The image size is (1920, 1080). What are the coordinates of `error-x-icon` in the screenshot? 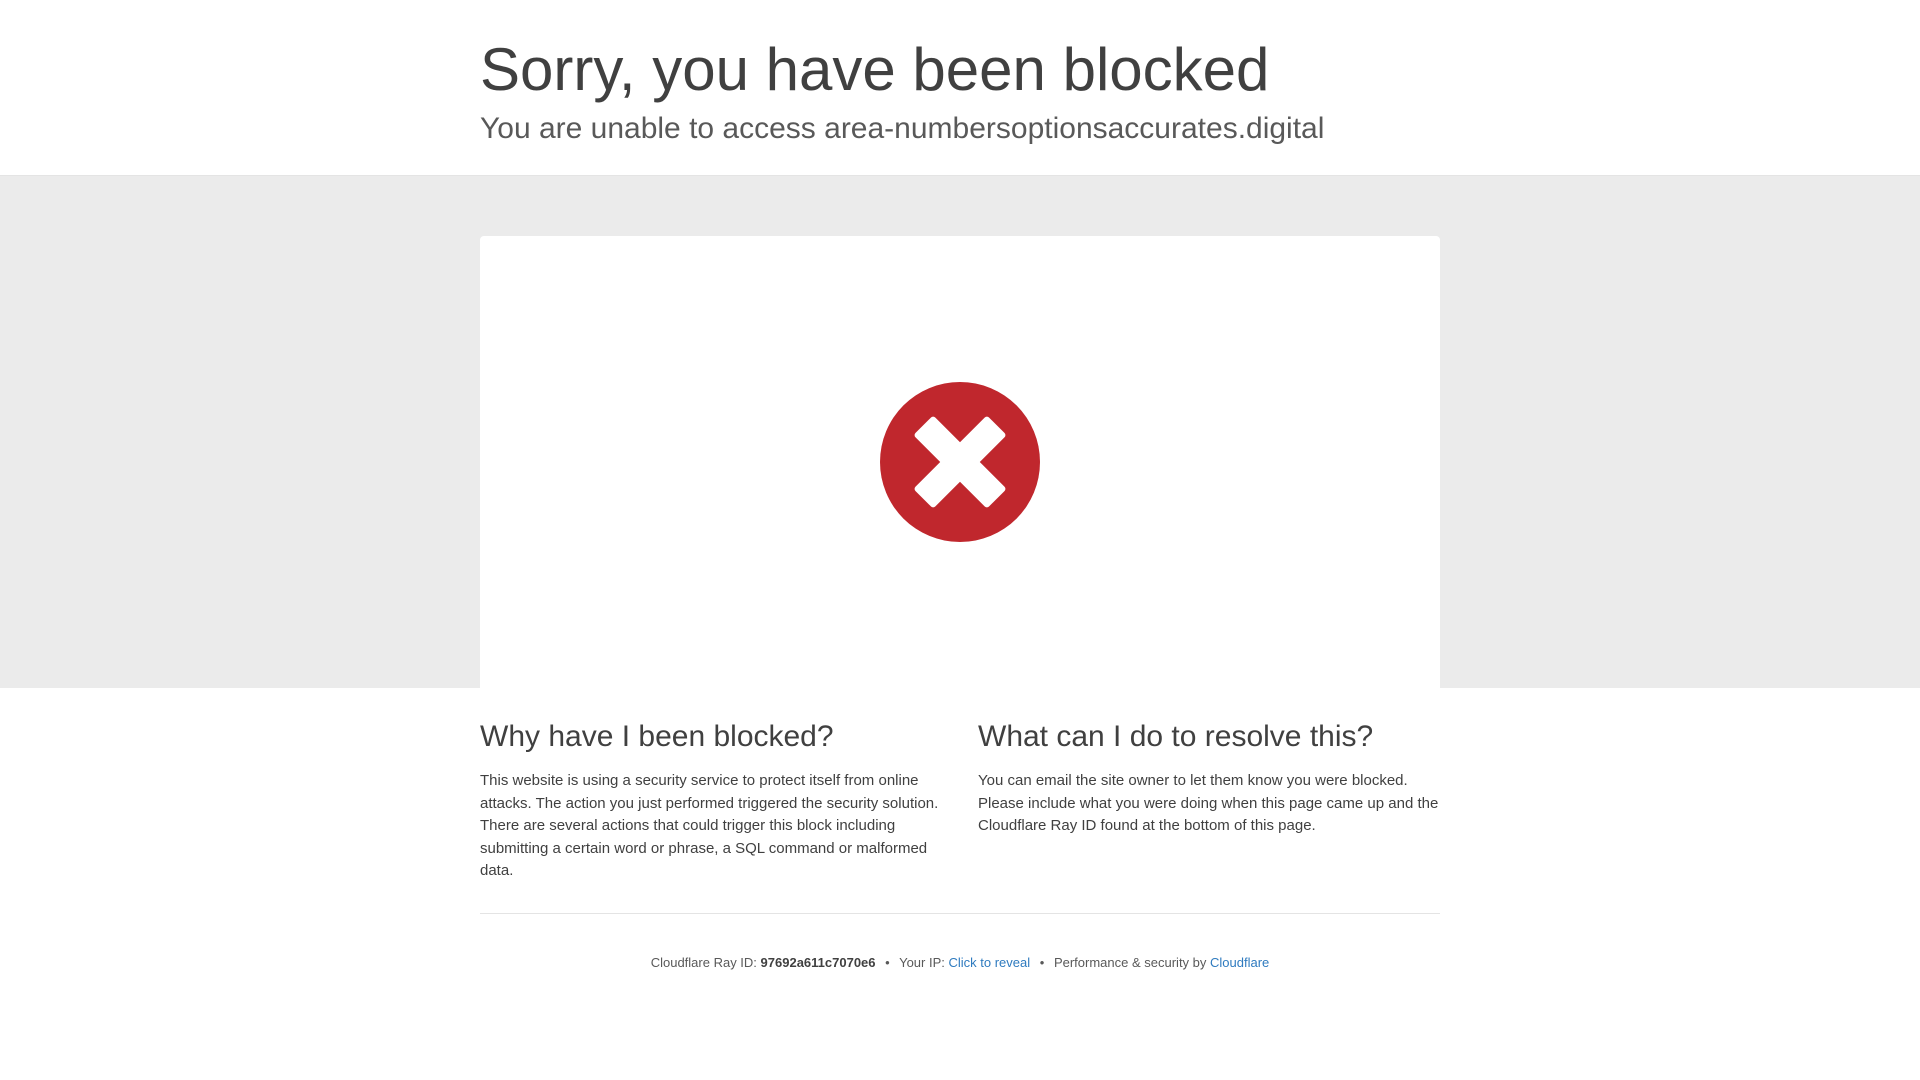 It's located at (960, 462).